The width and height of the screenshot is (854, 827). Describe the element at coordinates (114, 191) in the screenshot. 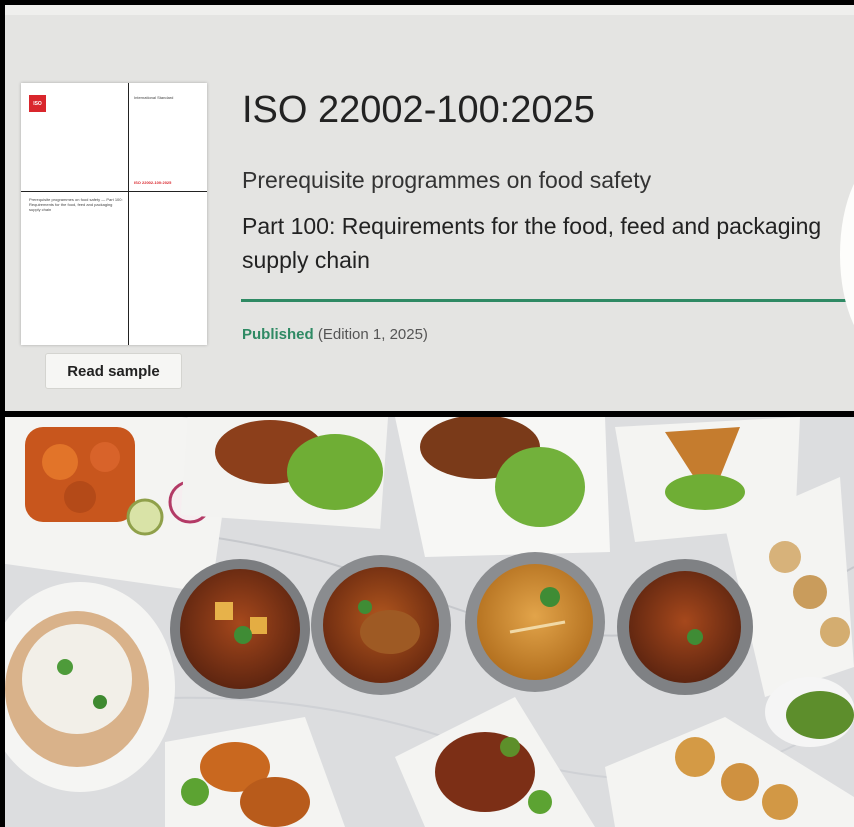

I see `cover-divider-horizontal` at that location.